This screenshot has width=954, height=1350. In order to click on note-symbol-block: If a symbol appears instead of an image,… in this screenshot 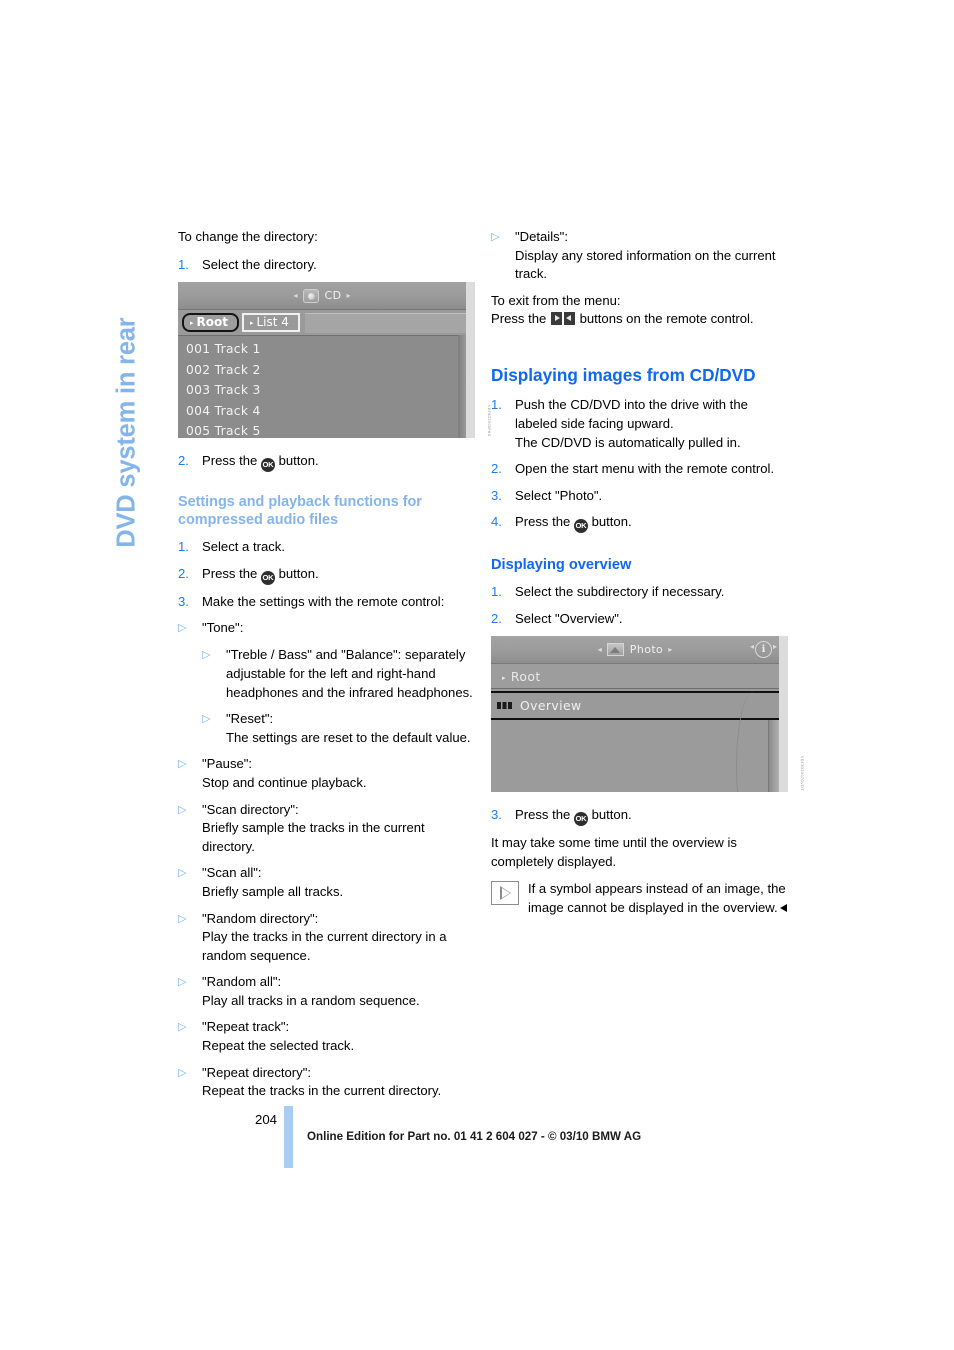, I will do `click(639, 898)`.